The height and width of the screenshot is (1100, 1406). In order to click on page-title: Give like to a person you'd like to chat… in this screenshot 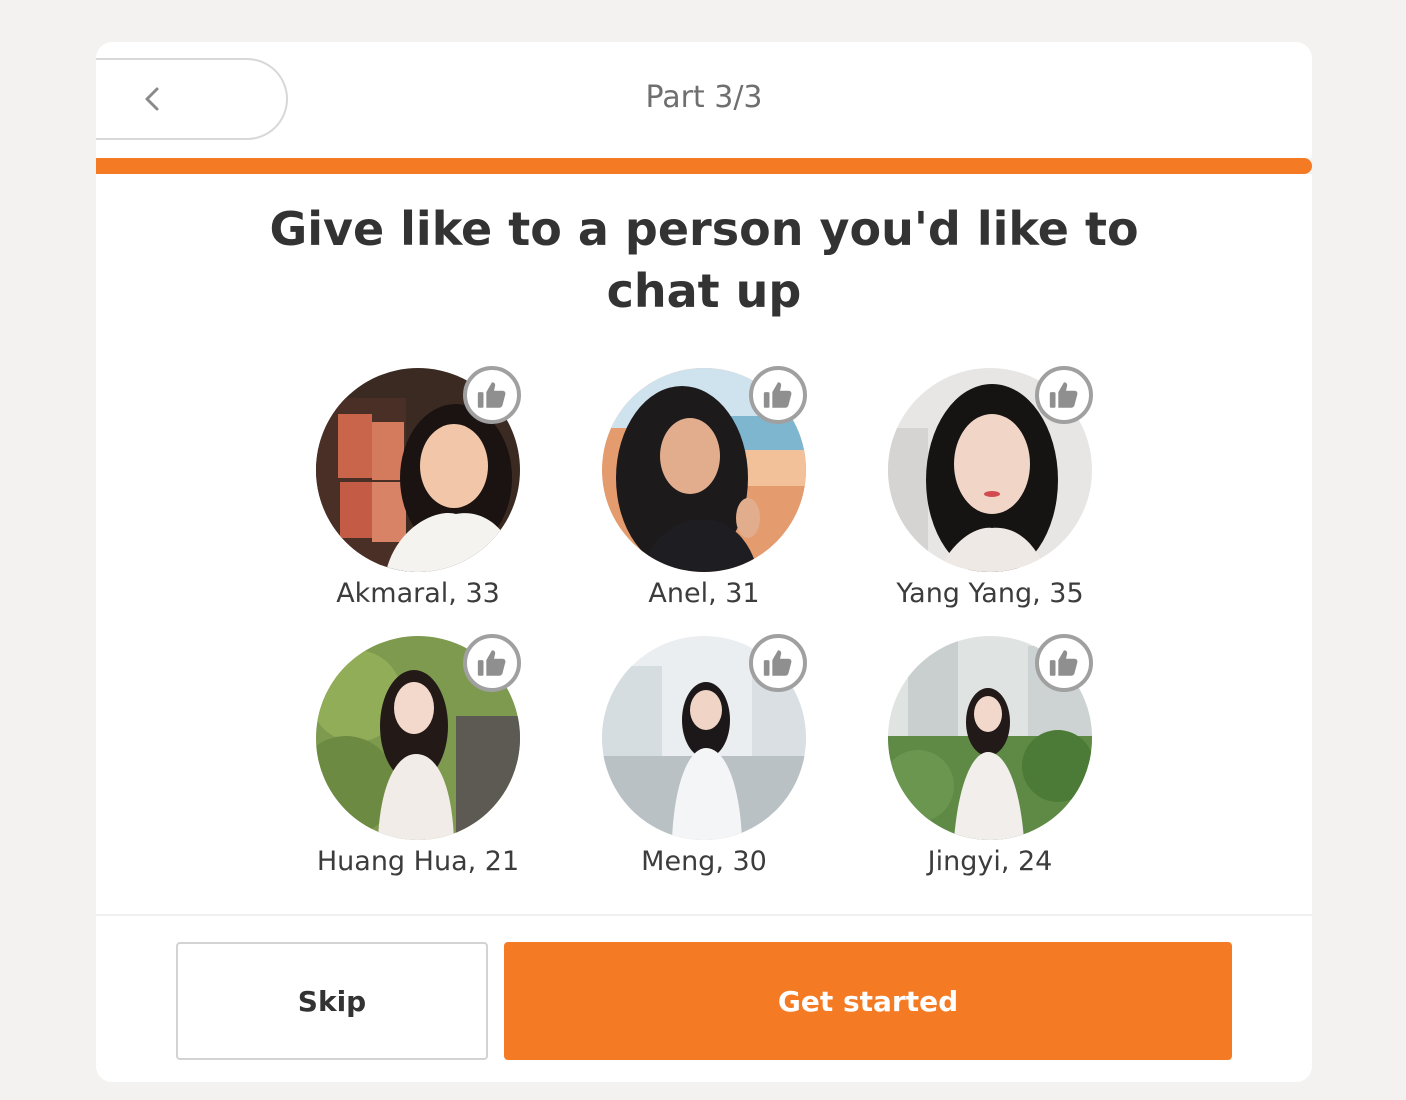, I will do `click(704, 260)`.